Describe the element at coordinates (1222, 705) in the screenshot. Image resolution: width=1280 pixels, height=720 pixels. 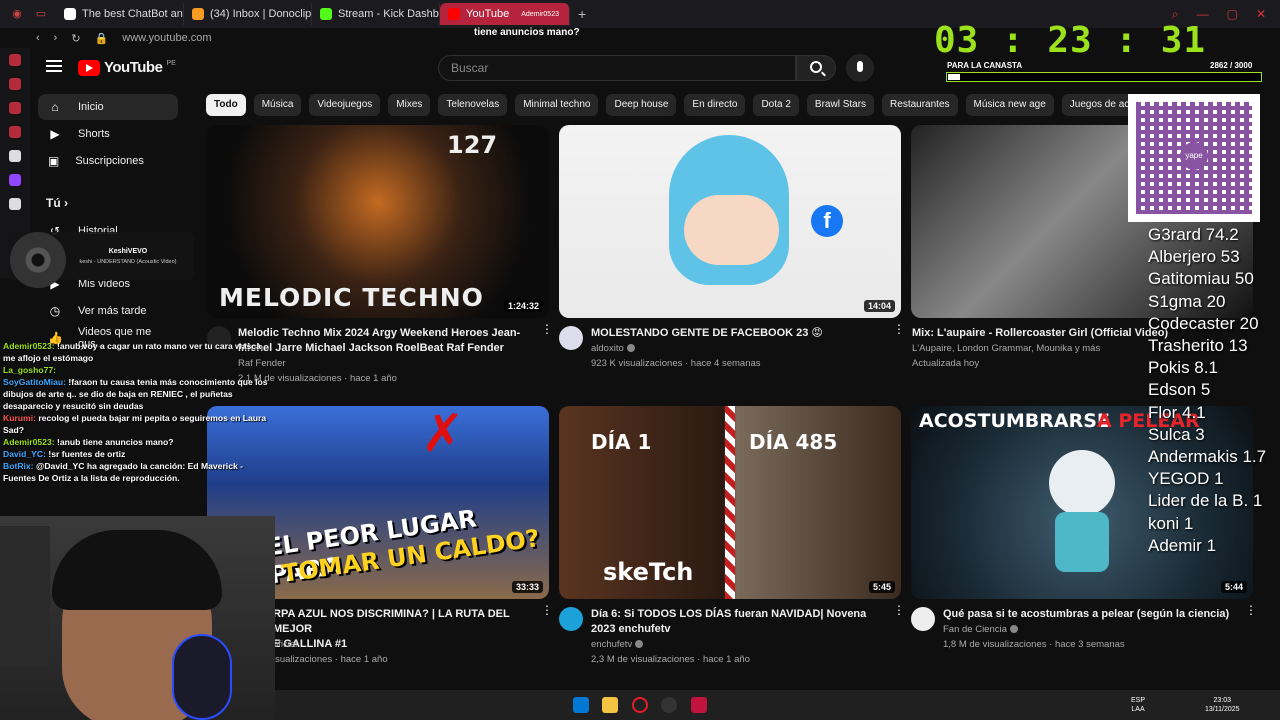
I see `clock: 23:03 13/11/2025` at that location.